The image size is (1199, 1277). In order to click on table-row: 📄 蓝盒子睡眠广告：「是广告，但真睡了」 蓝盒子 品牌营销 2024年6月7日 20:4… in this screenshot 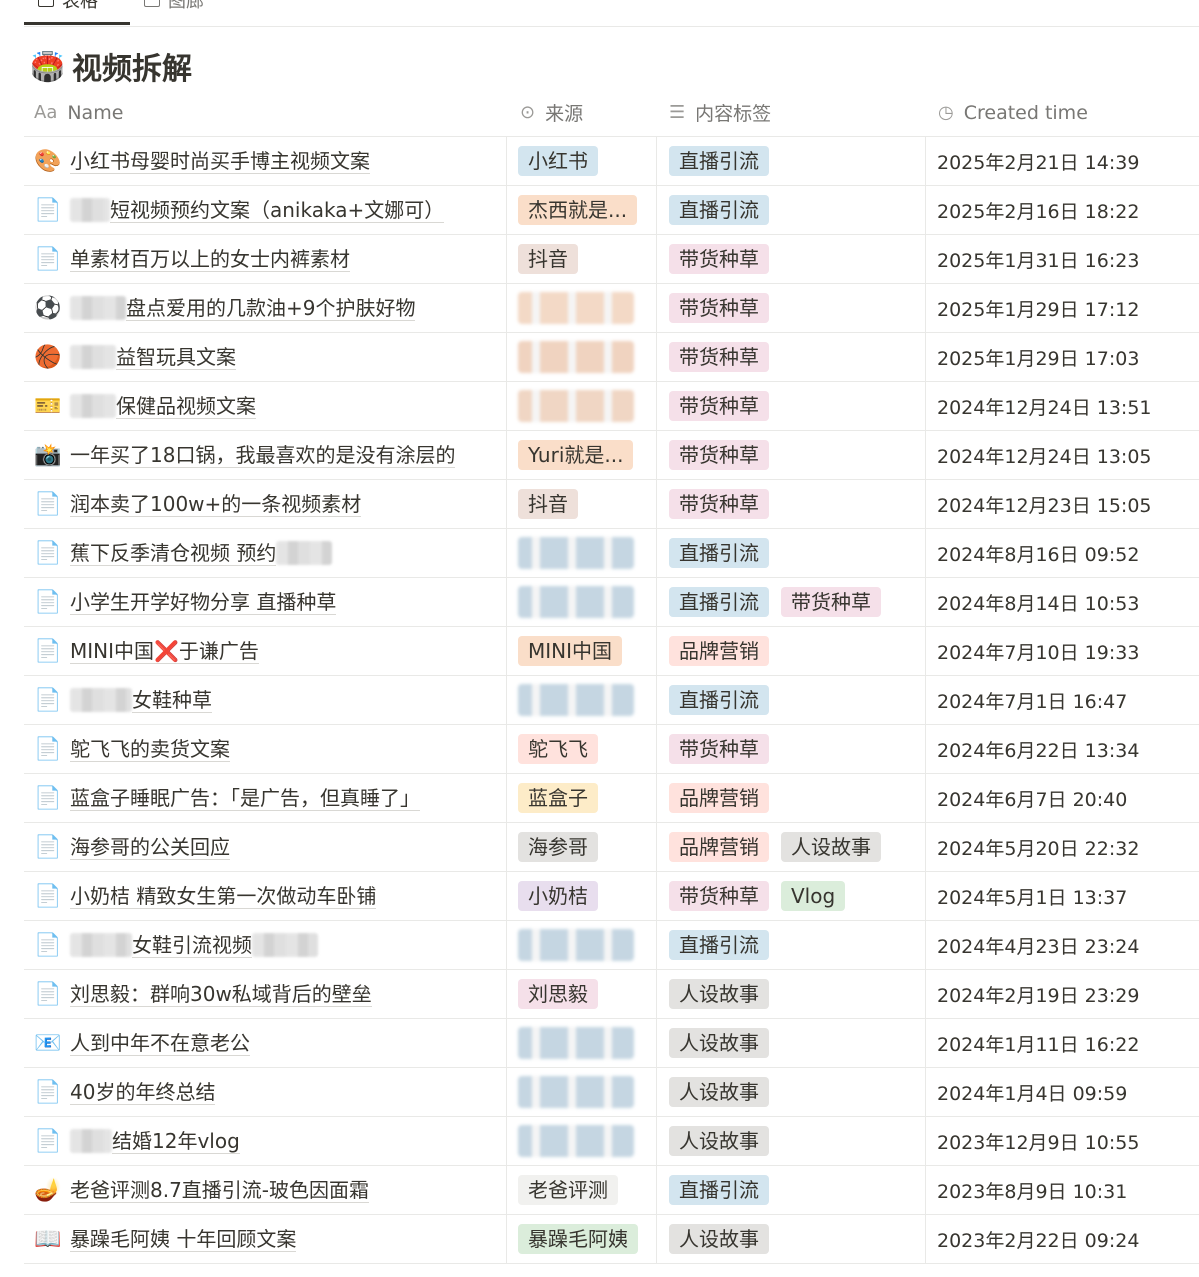, I will do `click(611, 798)`.